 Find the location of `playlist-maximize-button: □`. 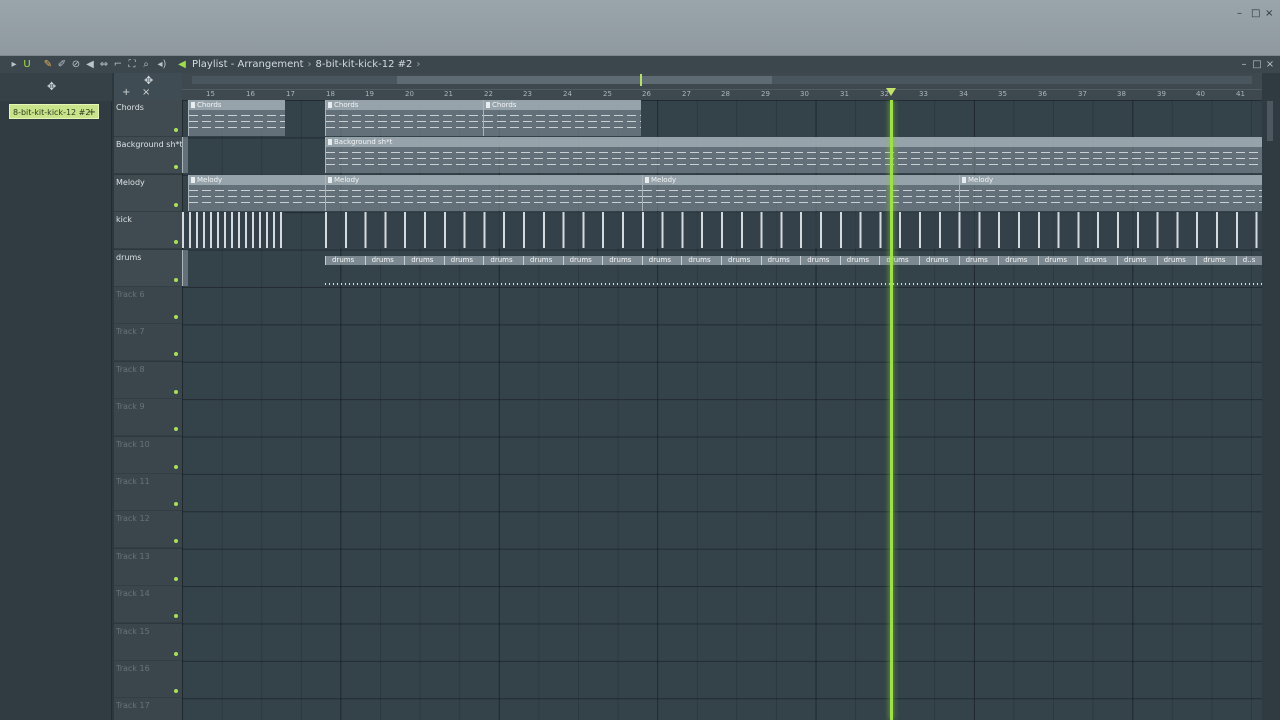

playlist-maximize-button: □ is located at coordinates (1257, 64).